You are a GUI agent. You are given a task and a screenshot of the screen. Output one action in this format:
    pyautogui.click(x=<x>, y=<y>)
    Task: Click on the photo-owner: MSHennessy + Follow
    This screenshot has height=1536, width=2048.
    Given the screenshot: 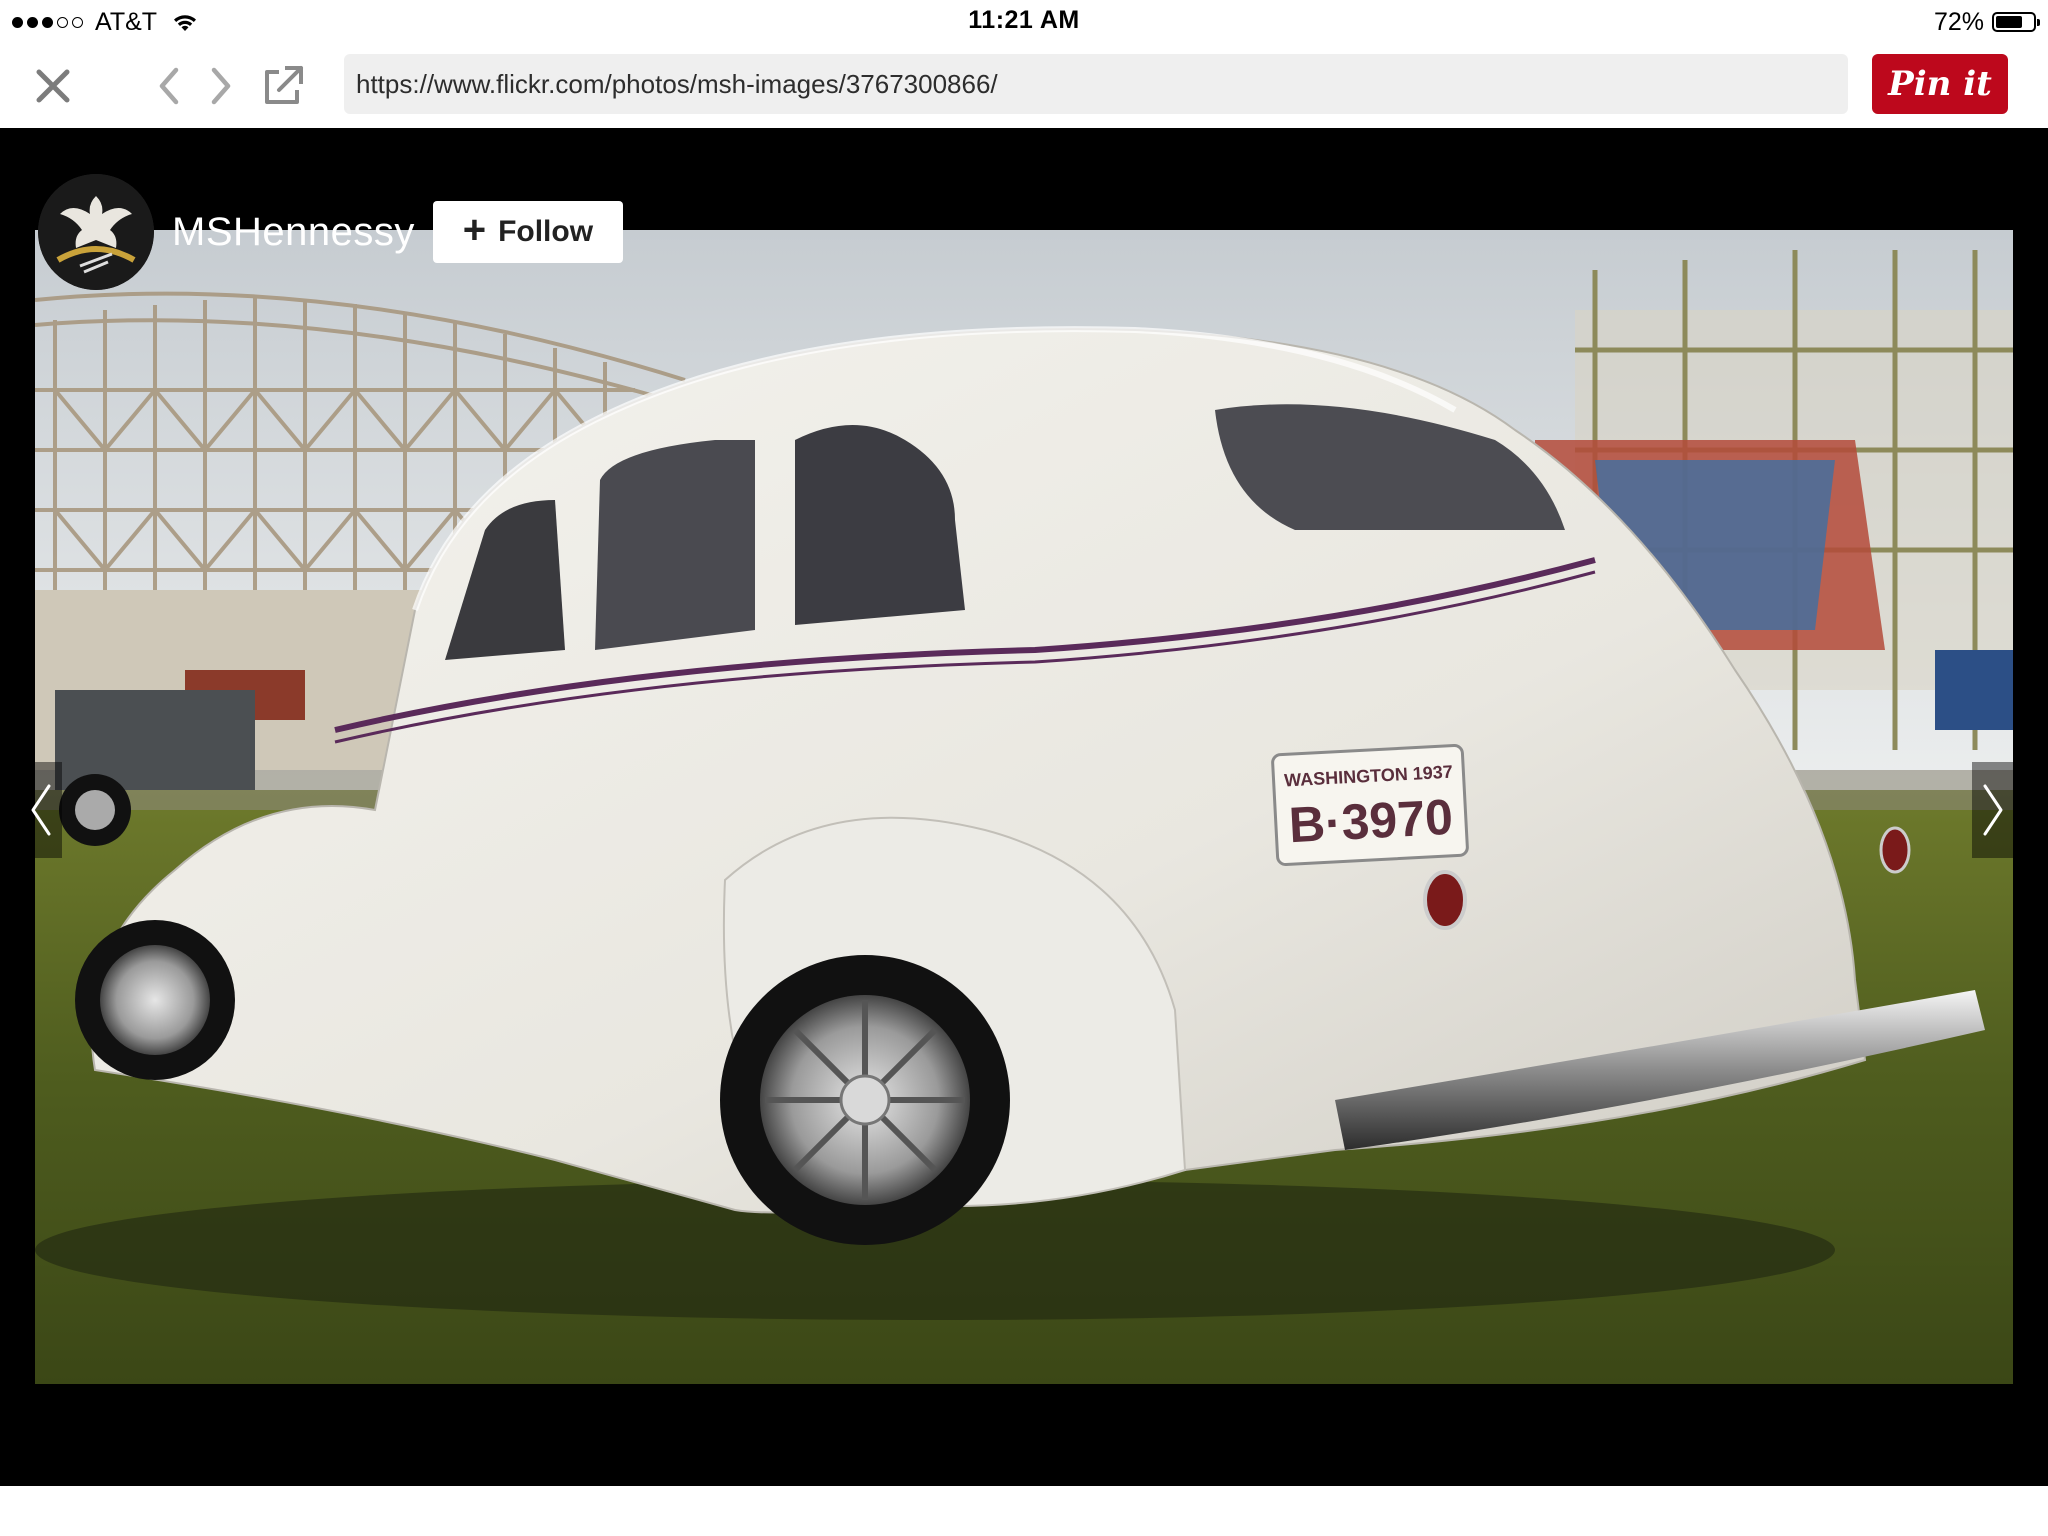 What is the action you would take?
    pyautogui.click(x=330, y=232)
    